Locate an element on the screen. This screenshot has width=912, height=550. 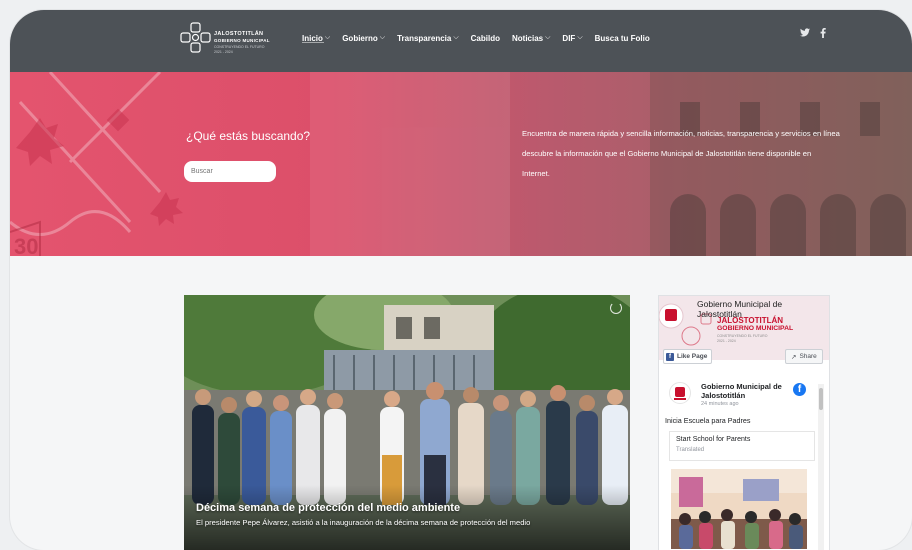
nav-item-gobierno: Gobierno ⌵ is located at coordinates (363, 38).